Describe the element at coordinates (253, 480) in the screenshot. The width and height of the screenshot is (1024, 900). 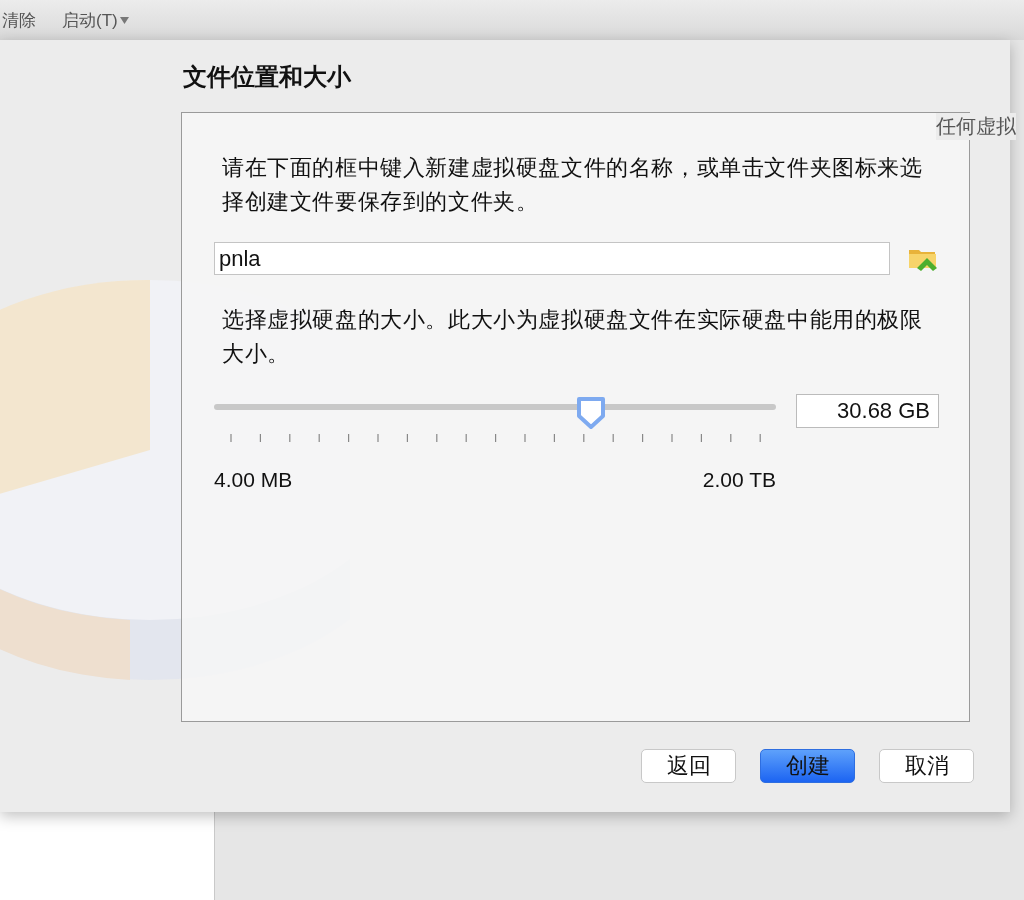
I see `min-size-label: 4.00 MB` at that location.